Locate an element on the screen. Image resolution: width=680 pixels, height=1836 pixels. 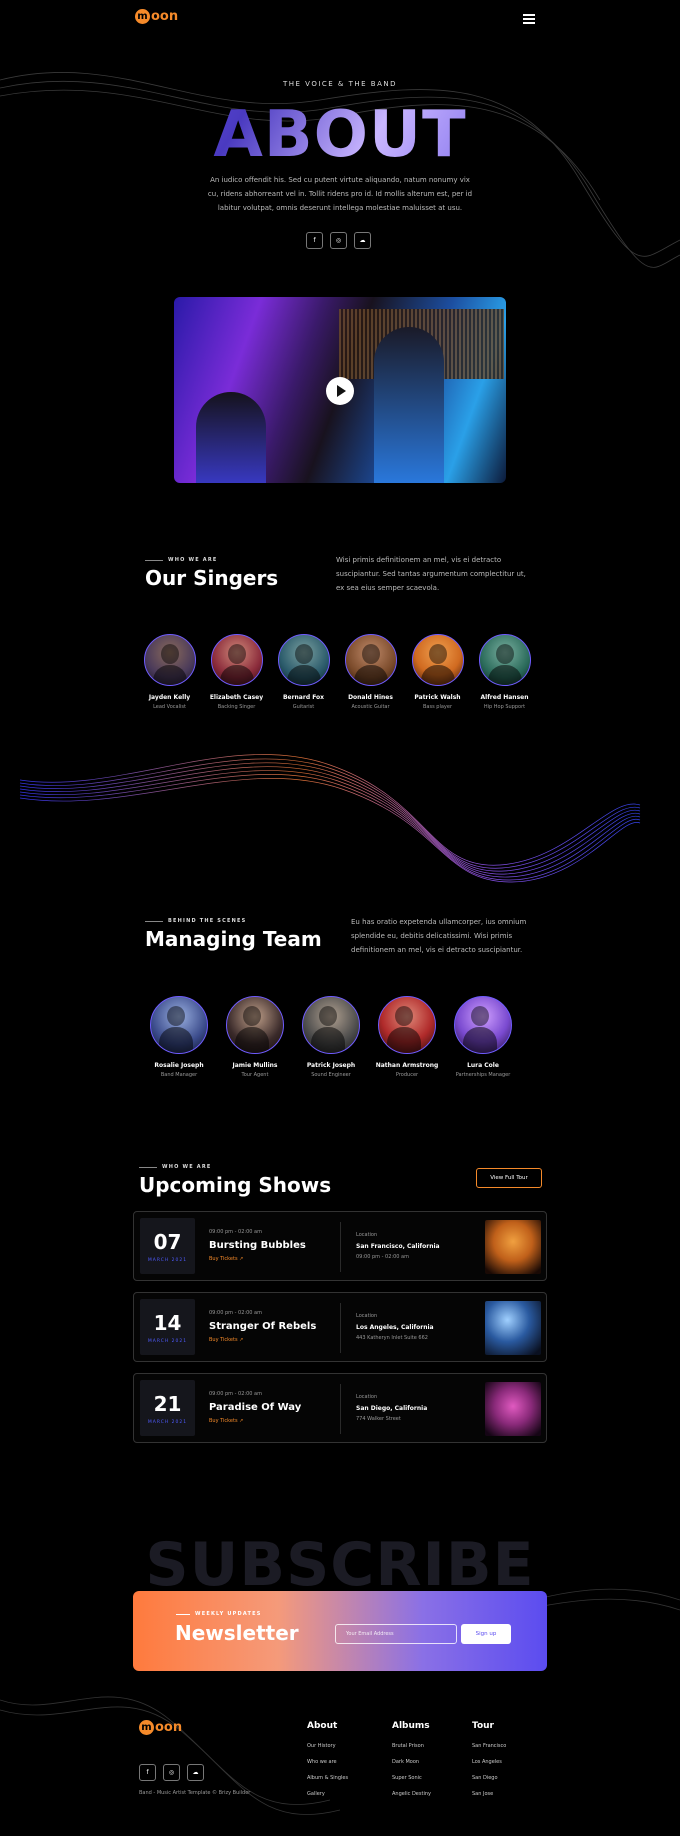
footer-link: Who we are is located at coordinates (327, 1762).